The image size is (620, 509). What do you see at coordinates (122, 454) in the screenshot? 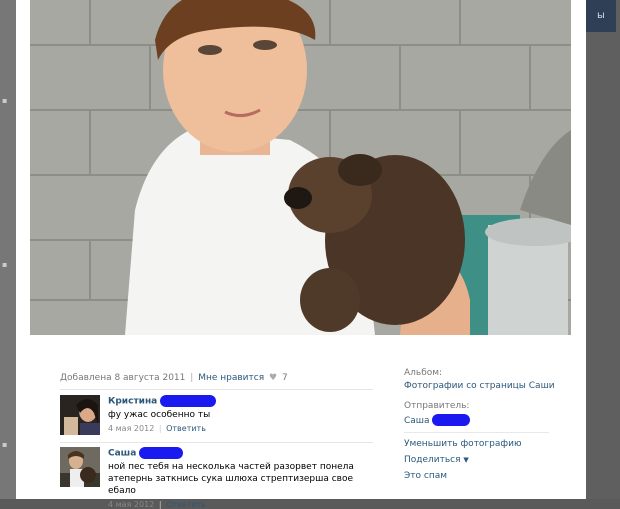
I see `comment-author: Саша` at bounding box center [122, 454].